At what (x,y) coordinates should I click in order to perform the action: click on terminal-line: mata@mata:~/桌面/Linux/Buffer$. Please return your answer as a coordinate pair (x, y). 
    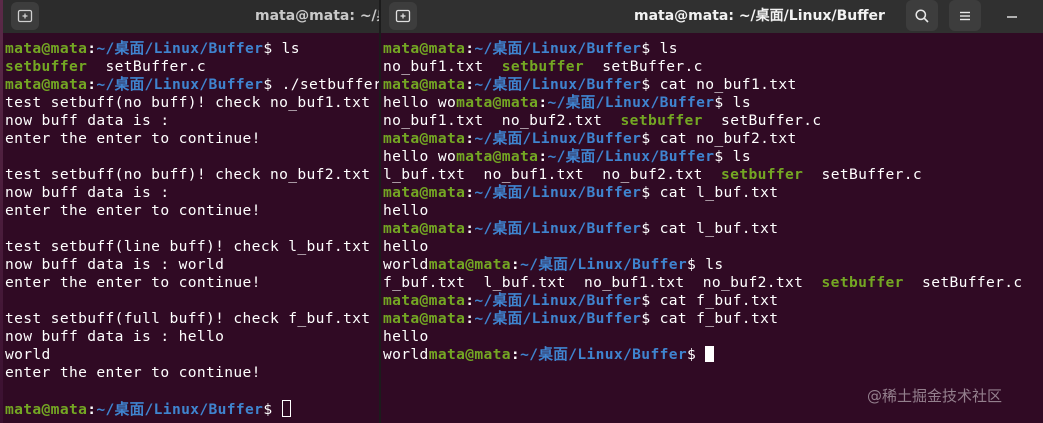
    Looking at the image, I should click on (192, 409).